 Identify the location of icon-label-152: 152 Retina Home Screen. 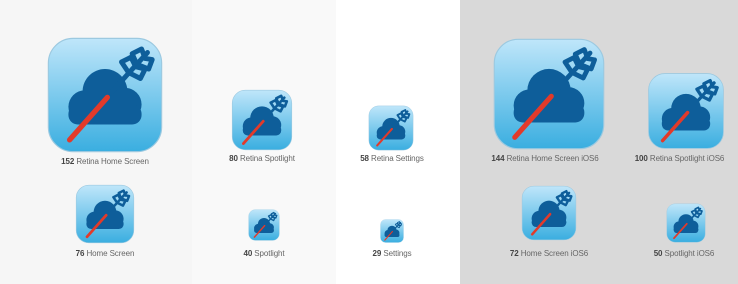
(105, 161).